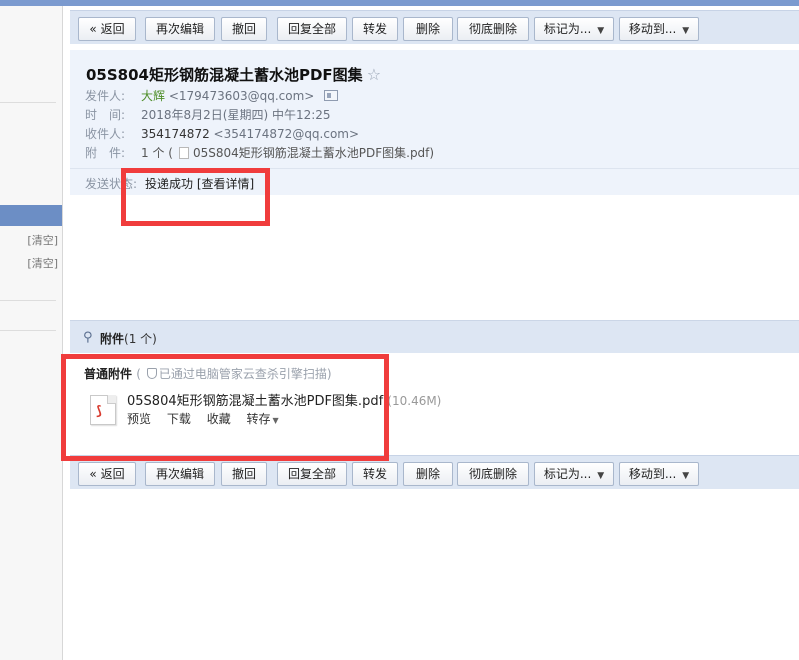  I want to click on attachments-title: 附件(1 个), so click(128, 338).